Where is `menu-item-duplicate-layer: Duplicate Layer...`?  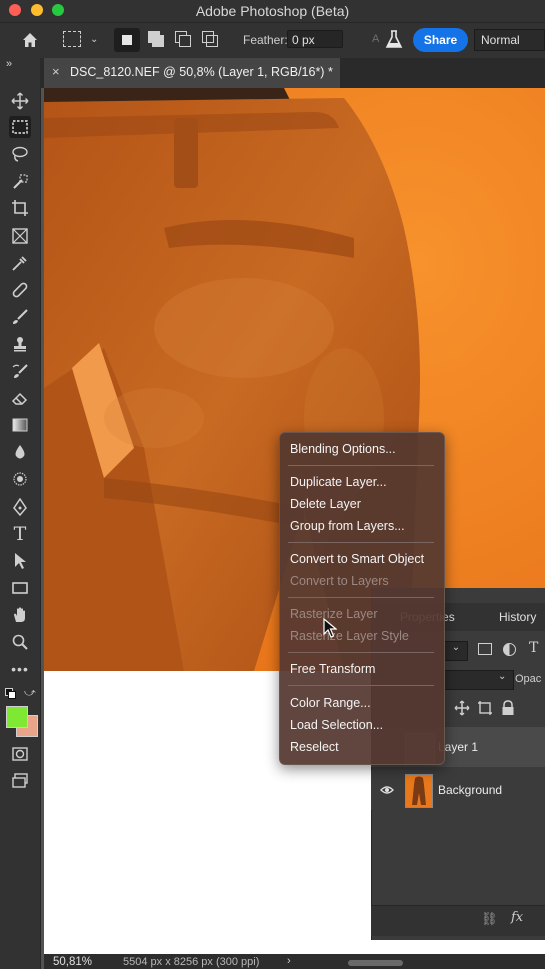
menu-item-duplicate-layer: Duplicate Layer... is located at coordinates (338, 482).